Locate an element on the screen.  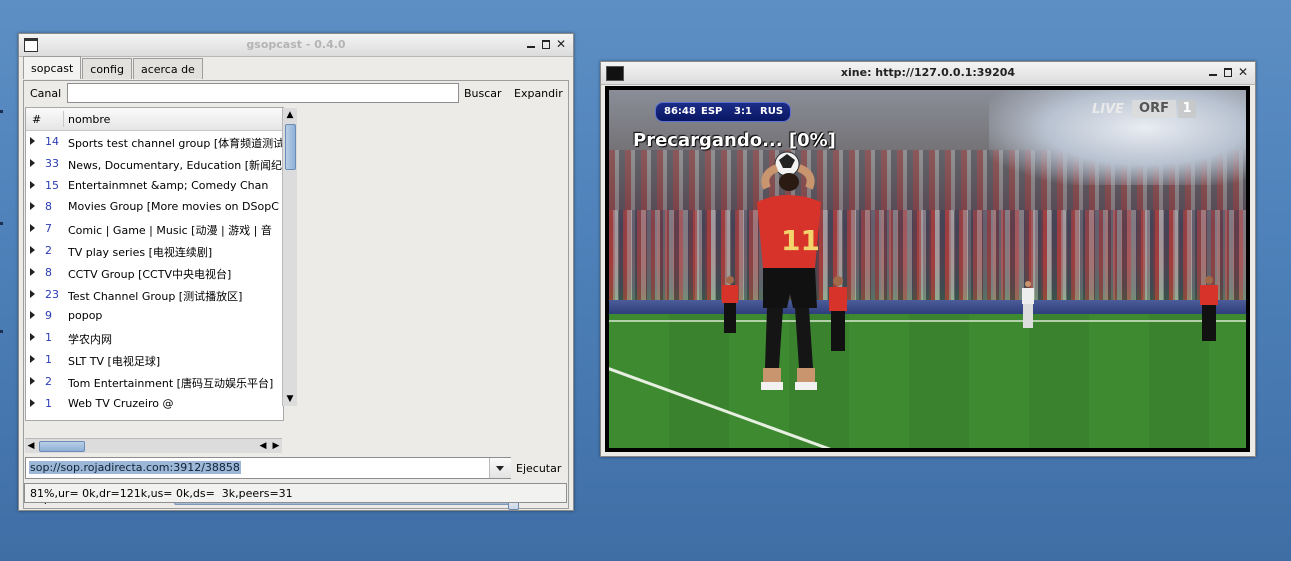
score-time: 86:48 is located at coordinates (680, 111).